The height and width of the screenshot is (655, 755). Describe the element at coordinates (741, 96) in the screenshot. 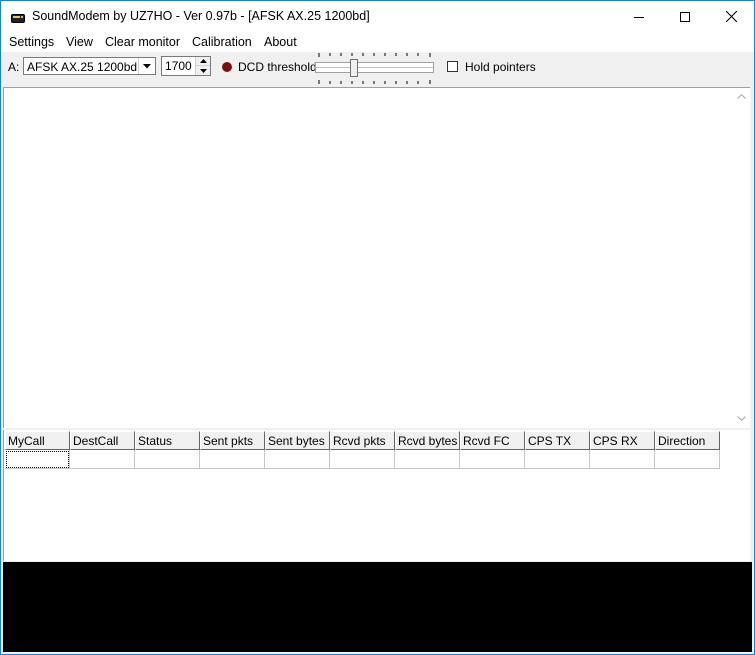

I see `scroll-up-icon` at that location.